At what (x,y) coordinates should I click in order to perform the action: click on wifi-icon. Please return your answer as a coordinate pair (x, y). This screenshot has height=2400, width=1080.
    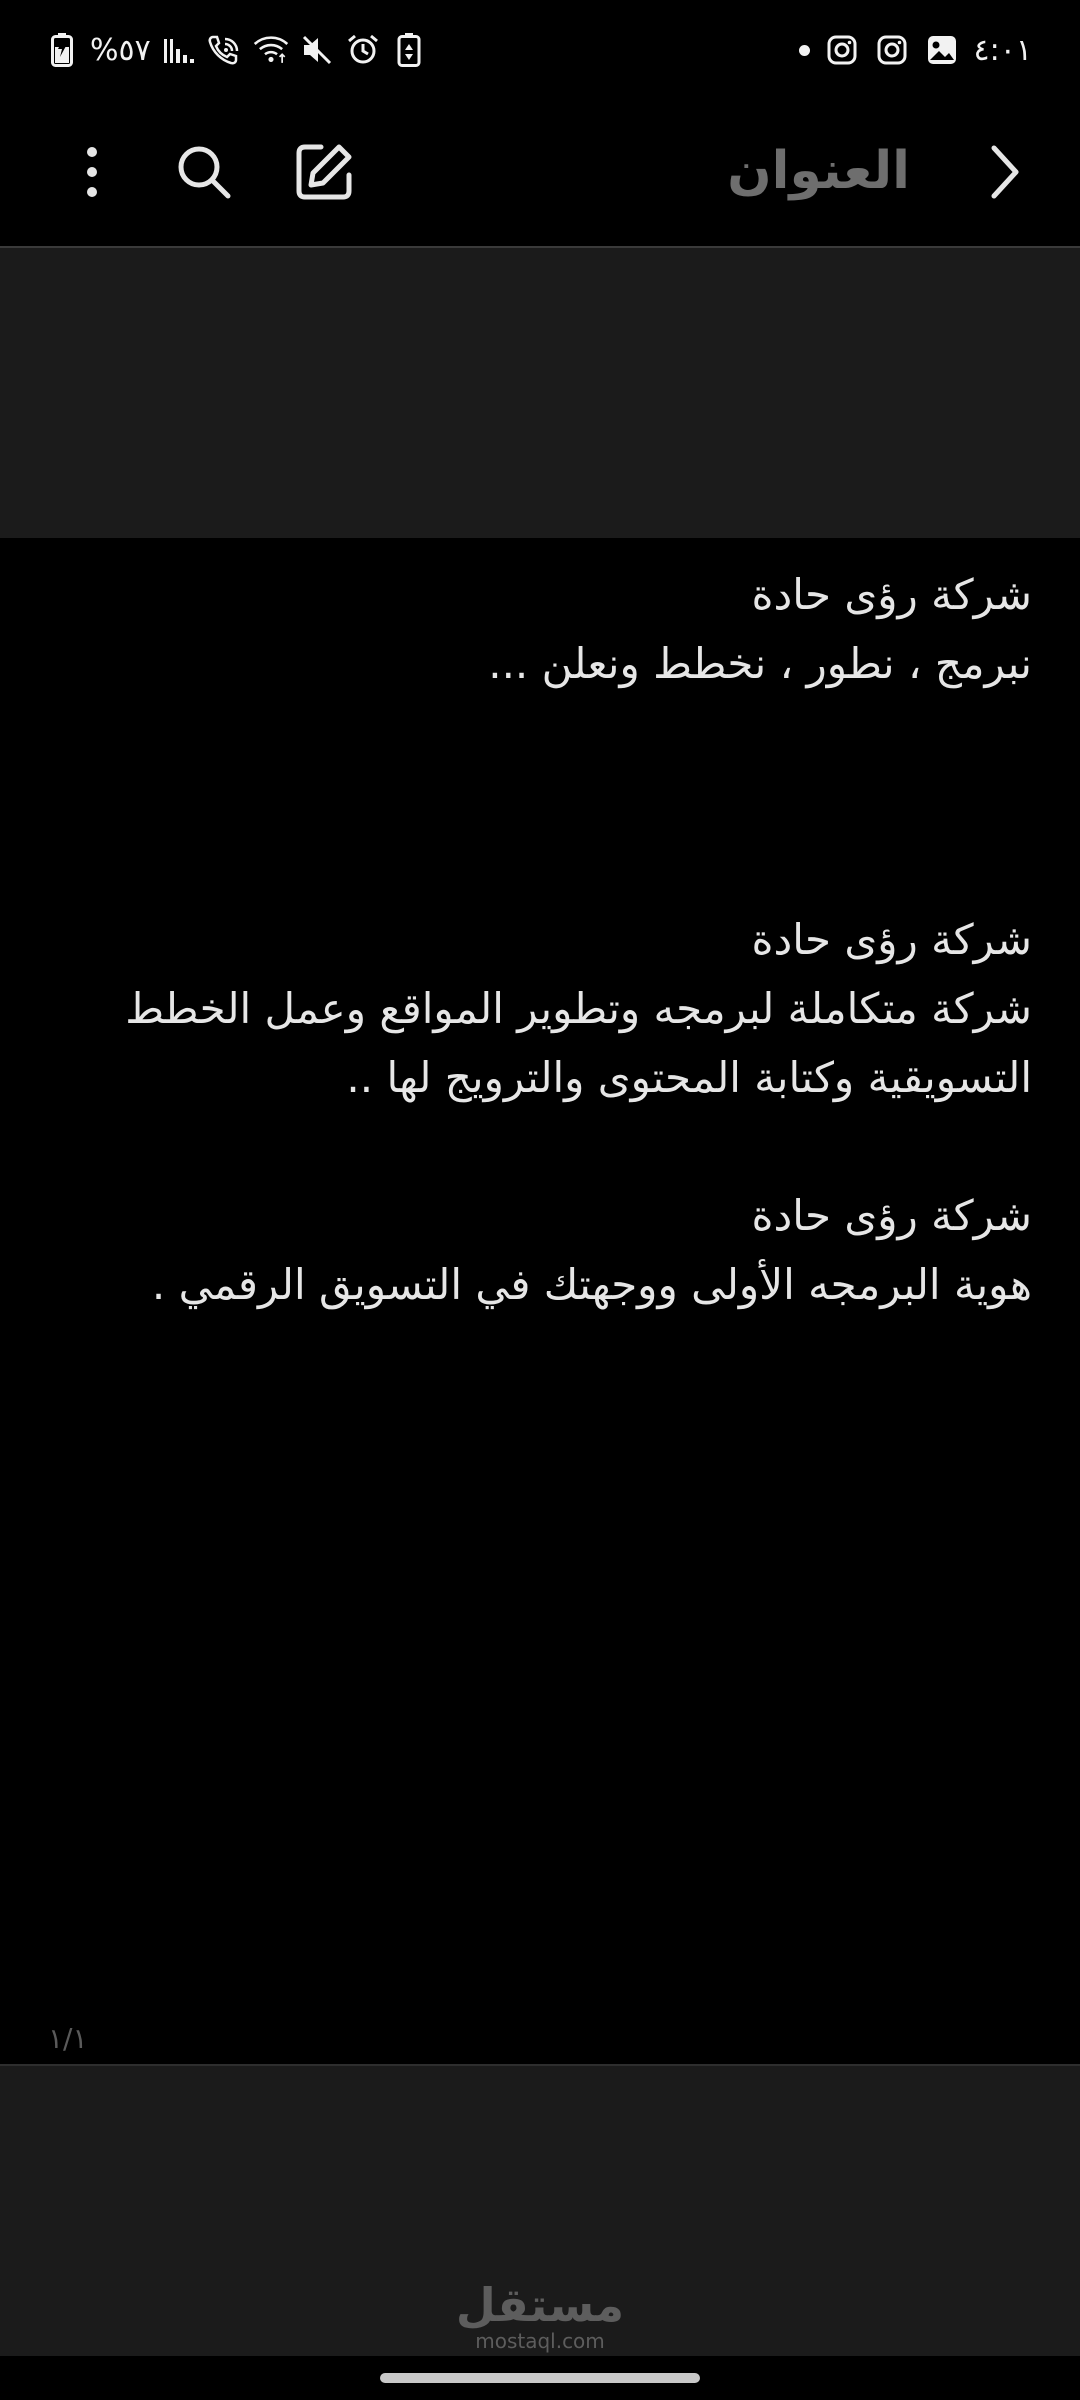
    Looking at the image, I should click on (271, 50).